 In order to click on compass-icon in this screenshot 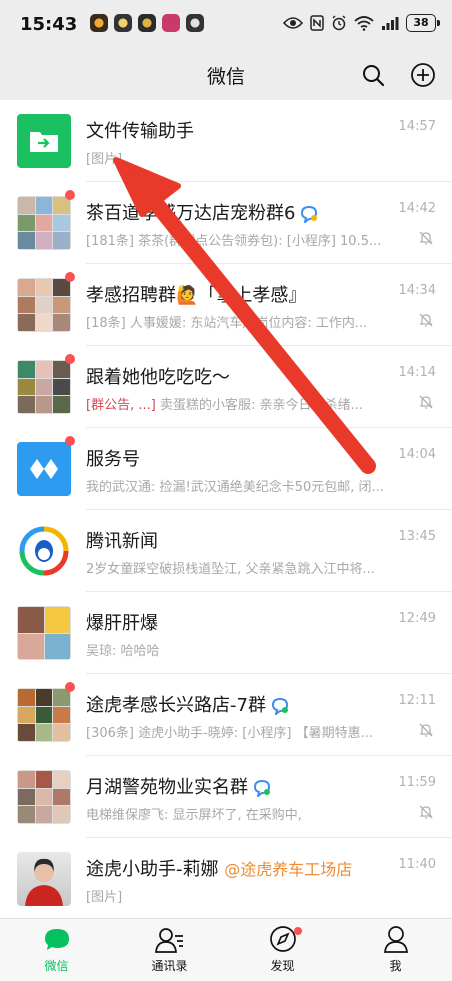, I will do `click(282, 939)`.